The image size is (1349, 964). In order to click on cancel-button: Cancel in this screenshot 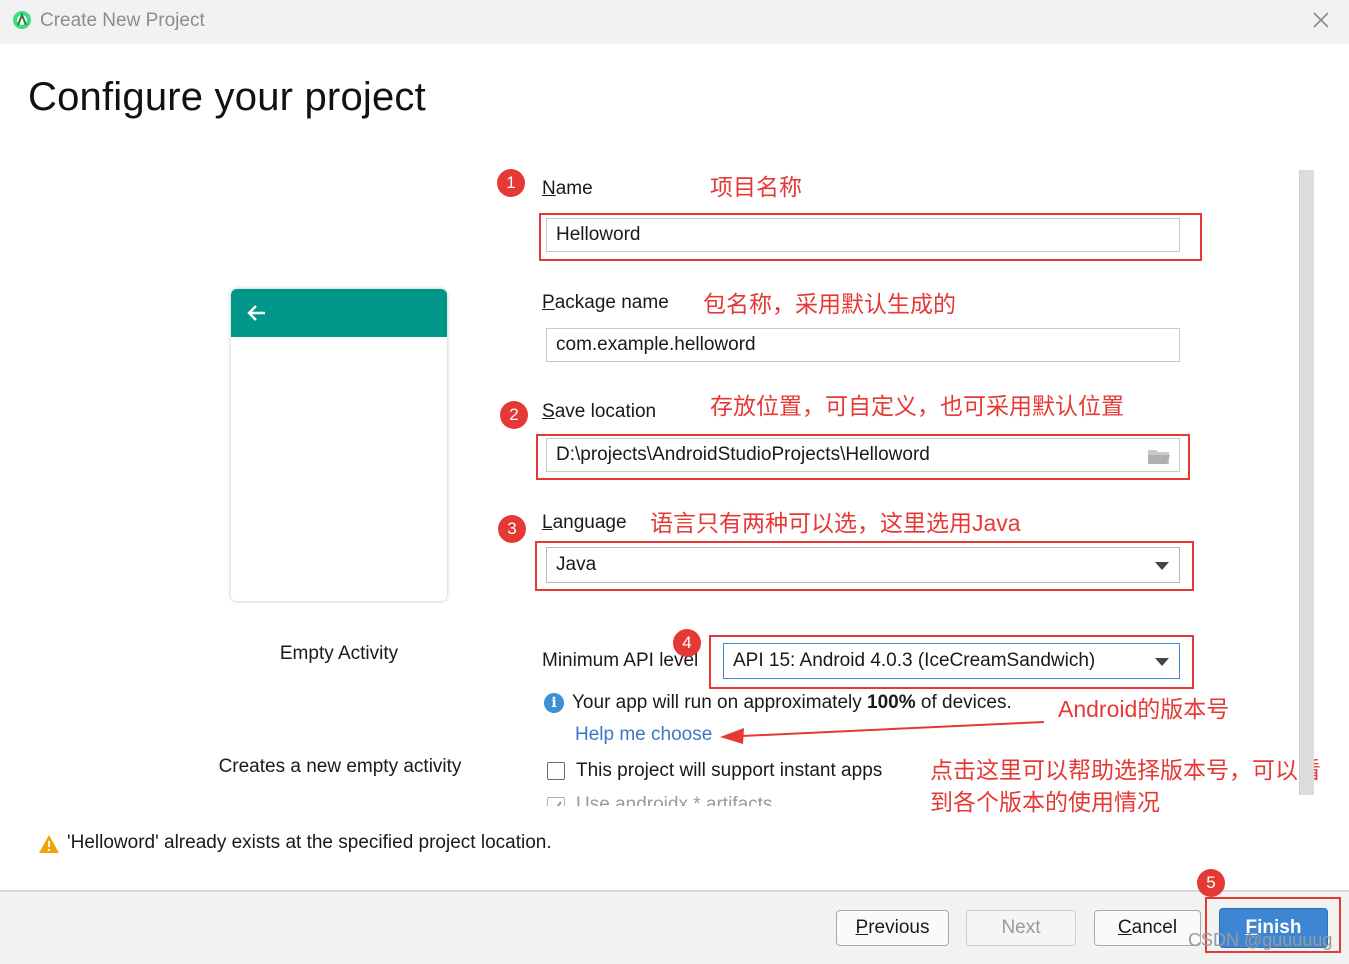, I will do `click(1147, 928)`.